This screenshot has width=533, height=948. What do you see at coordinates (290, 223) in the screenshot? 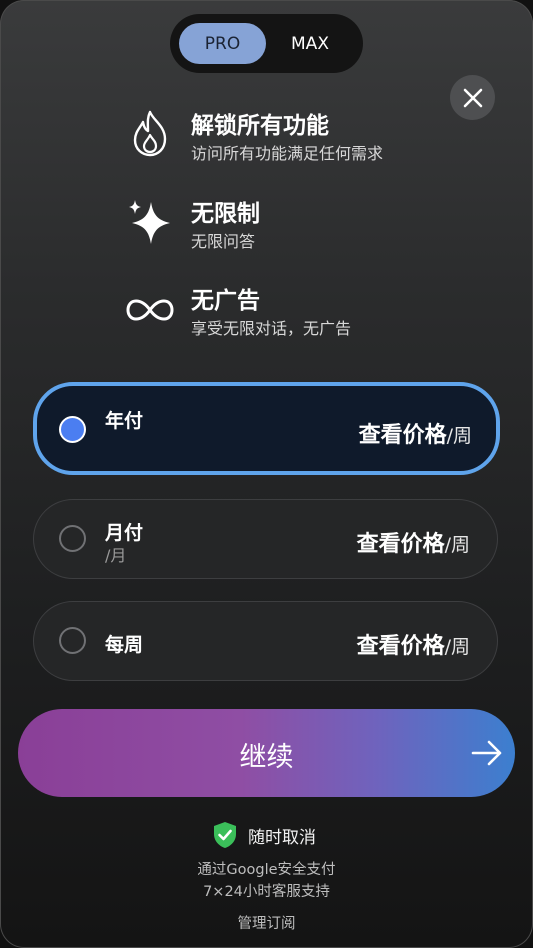
I see `feature-unlimited: 无限制 无限问答` at bounding box center [290, 223].